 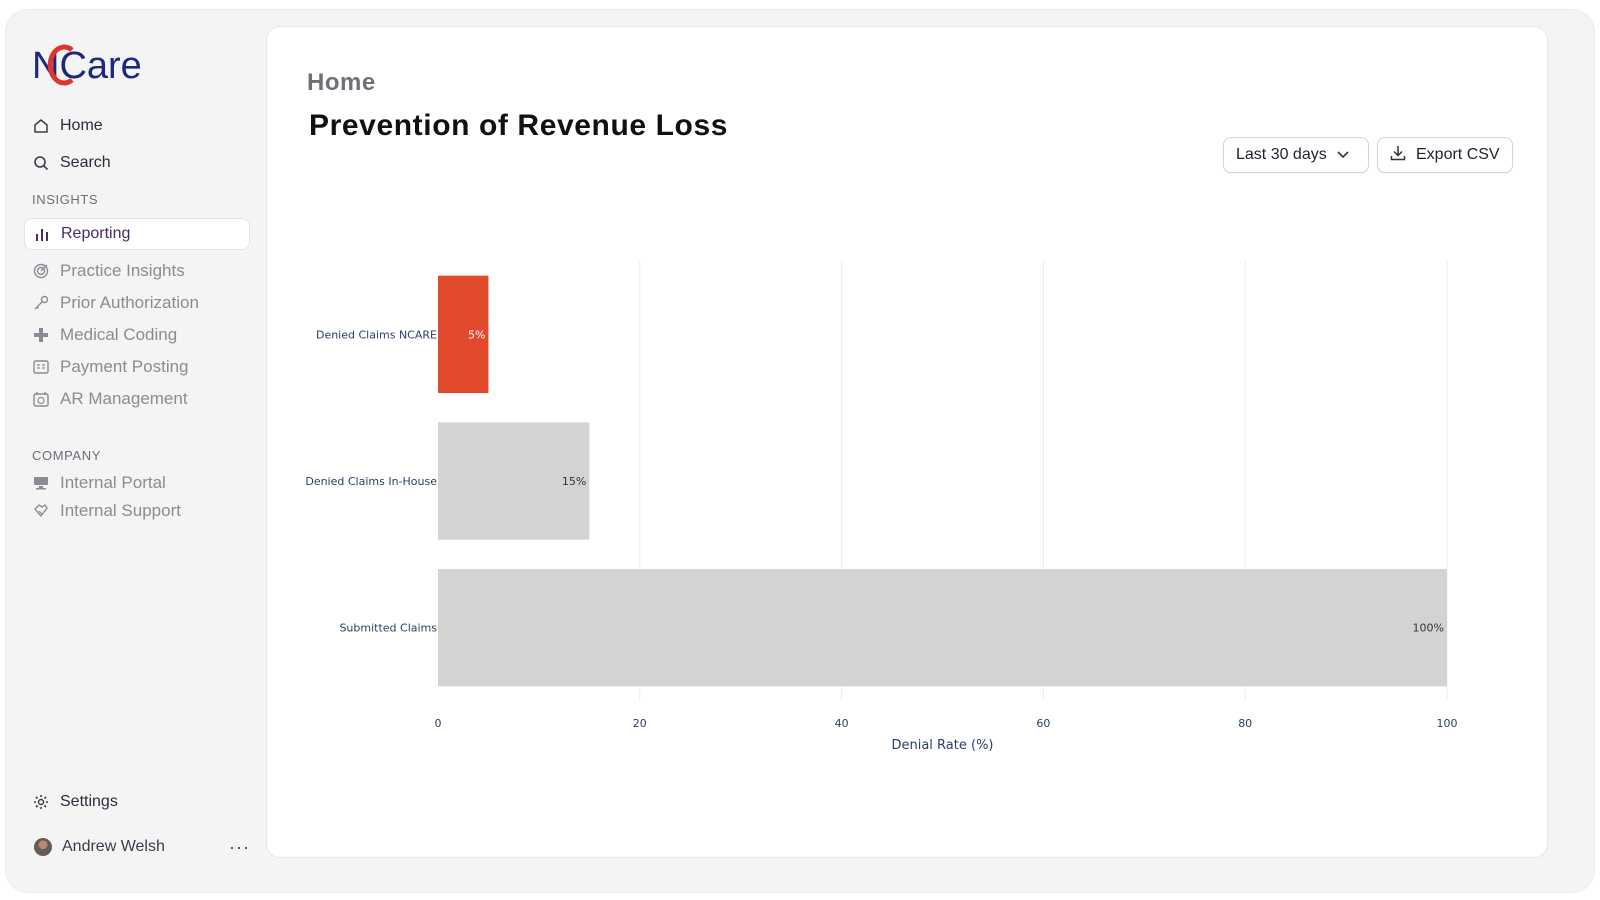 I want to click on page-title: Prevention of Revenue Loss, so click(x=519, y=125).